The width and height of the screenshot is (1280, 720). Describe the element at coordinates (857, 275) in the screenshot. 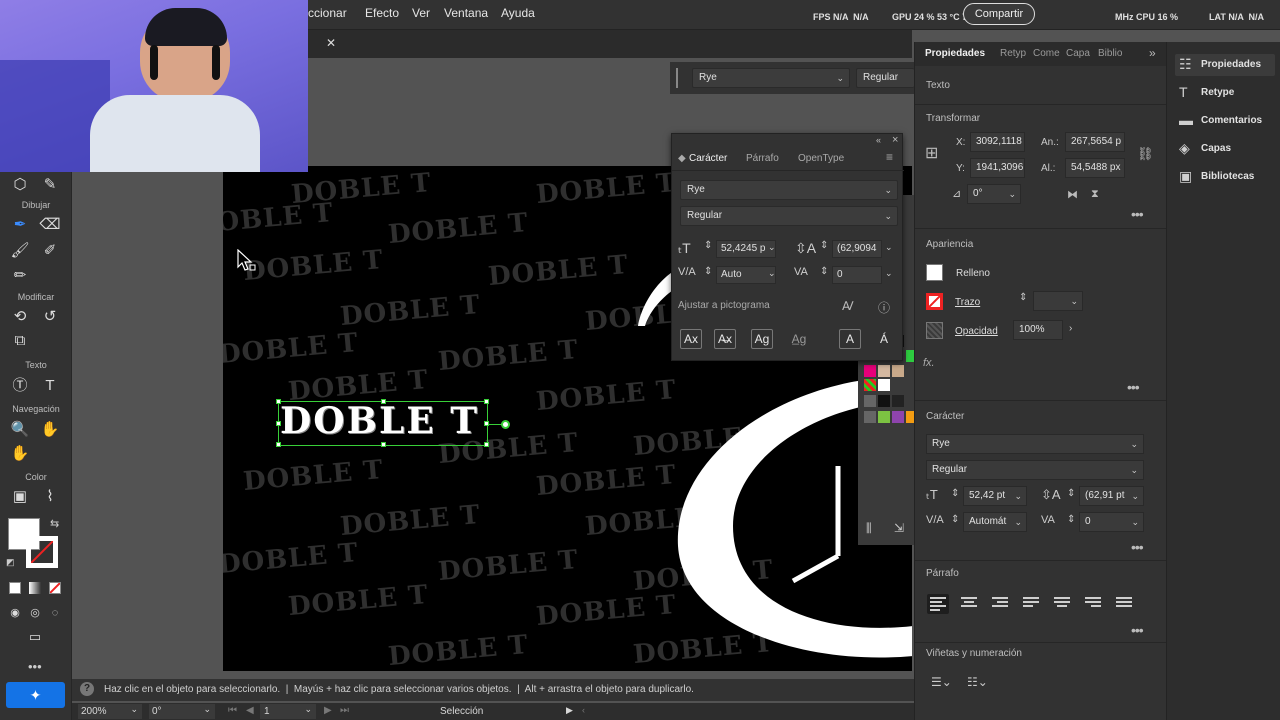

I see `char-tracking-input: 0` at that location.